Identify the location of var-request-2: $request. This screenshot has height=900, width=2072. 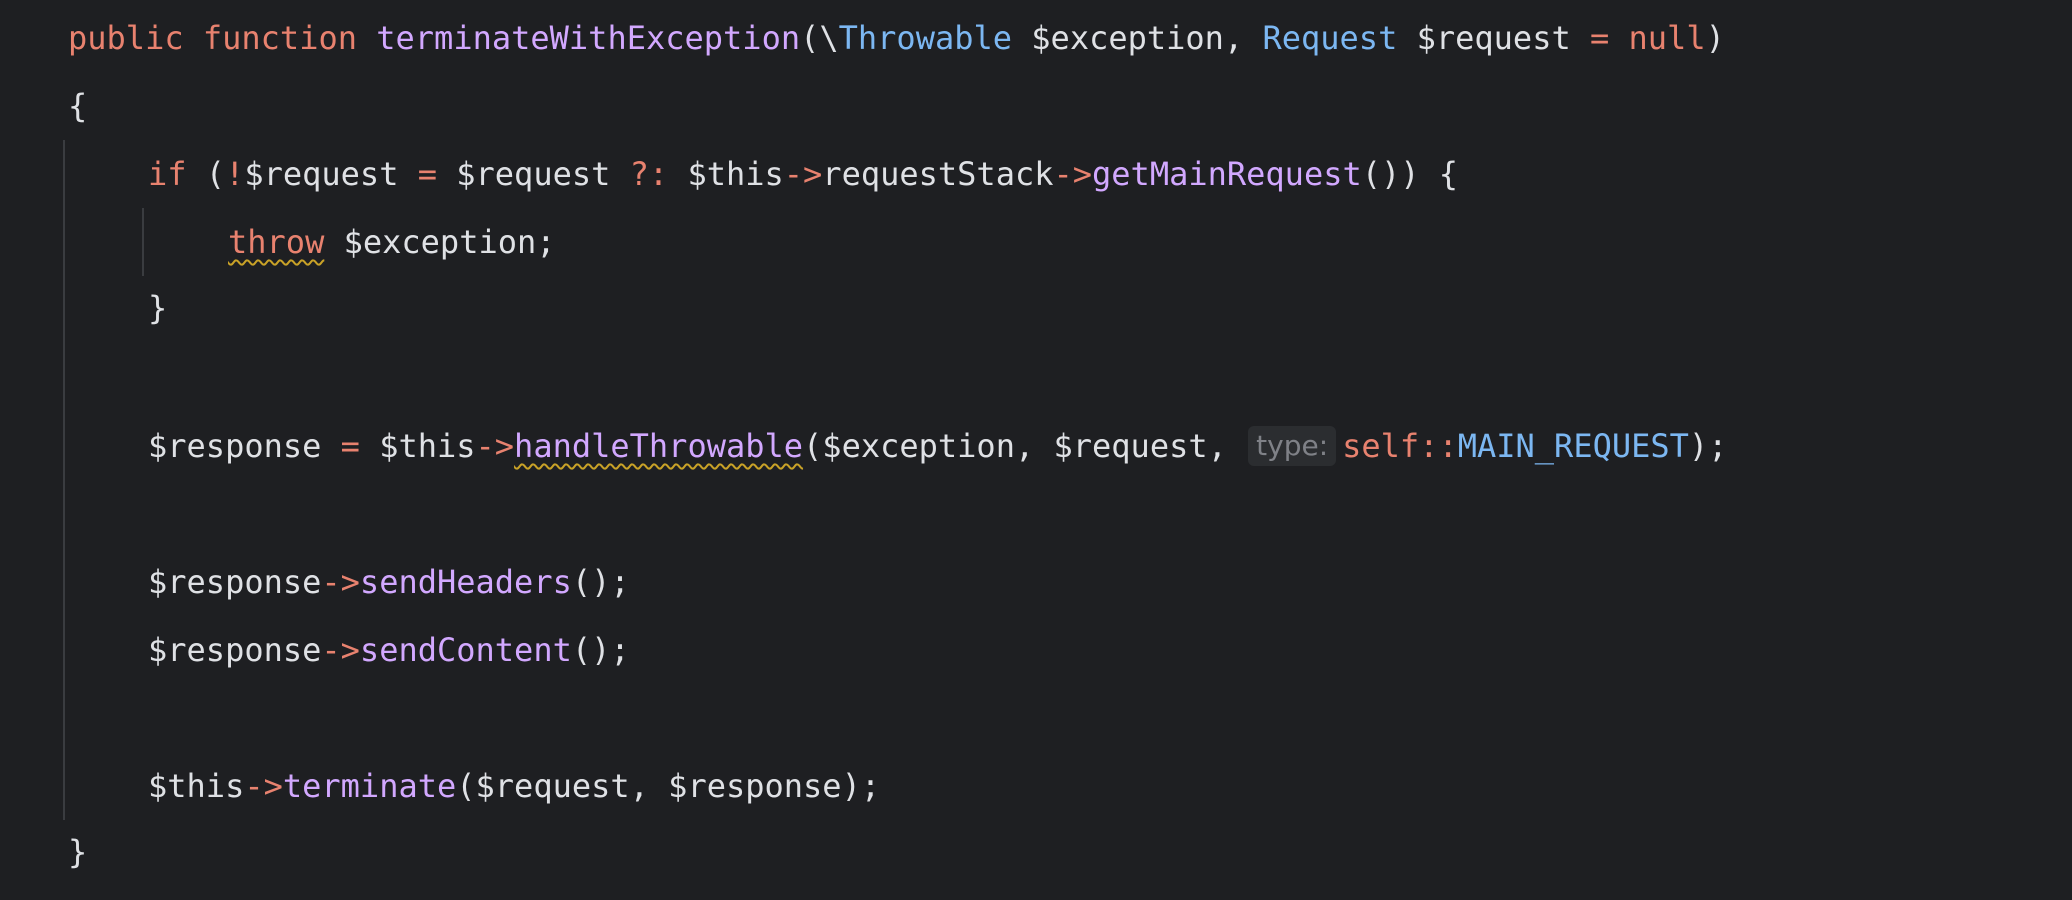
(533, 174).